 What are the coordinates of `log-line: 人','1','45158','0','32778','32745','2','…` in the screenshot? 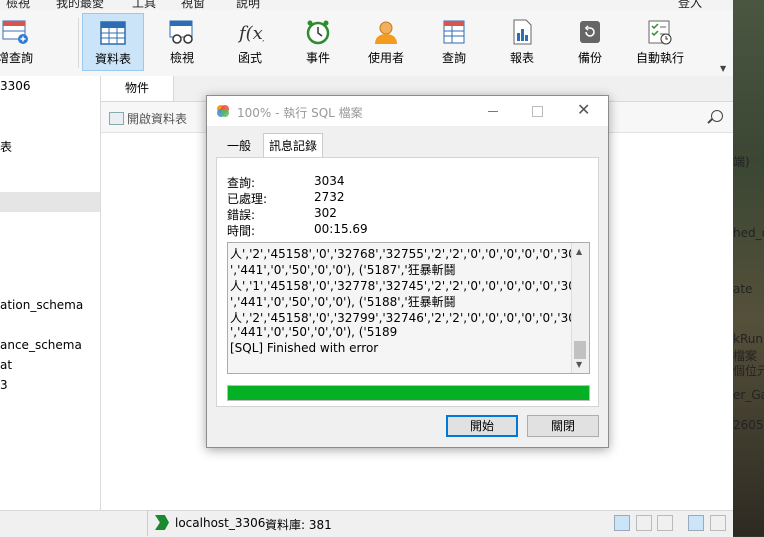 It's located at (410, 286).